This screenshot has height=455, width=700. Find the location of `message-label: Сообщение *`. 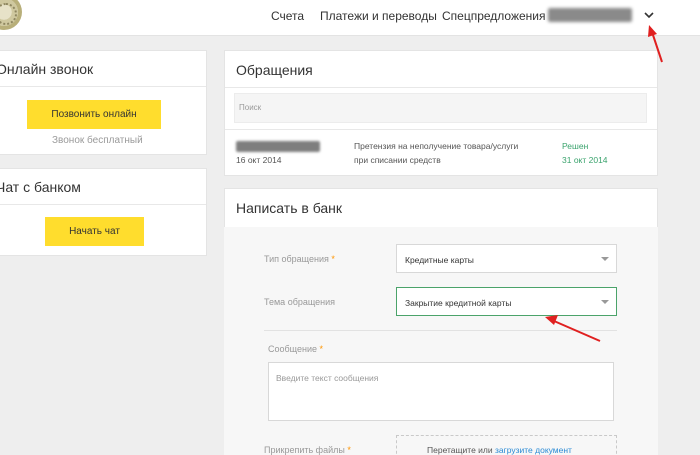

message-label: Сообщение * is located at coordinates (296, 349).